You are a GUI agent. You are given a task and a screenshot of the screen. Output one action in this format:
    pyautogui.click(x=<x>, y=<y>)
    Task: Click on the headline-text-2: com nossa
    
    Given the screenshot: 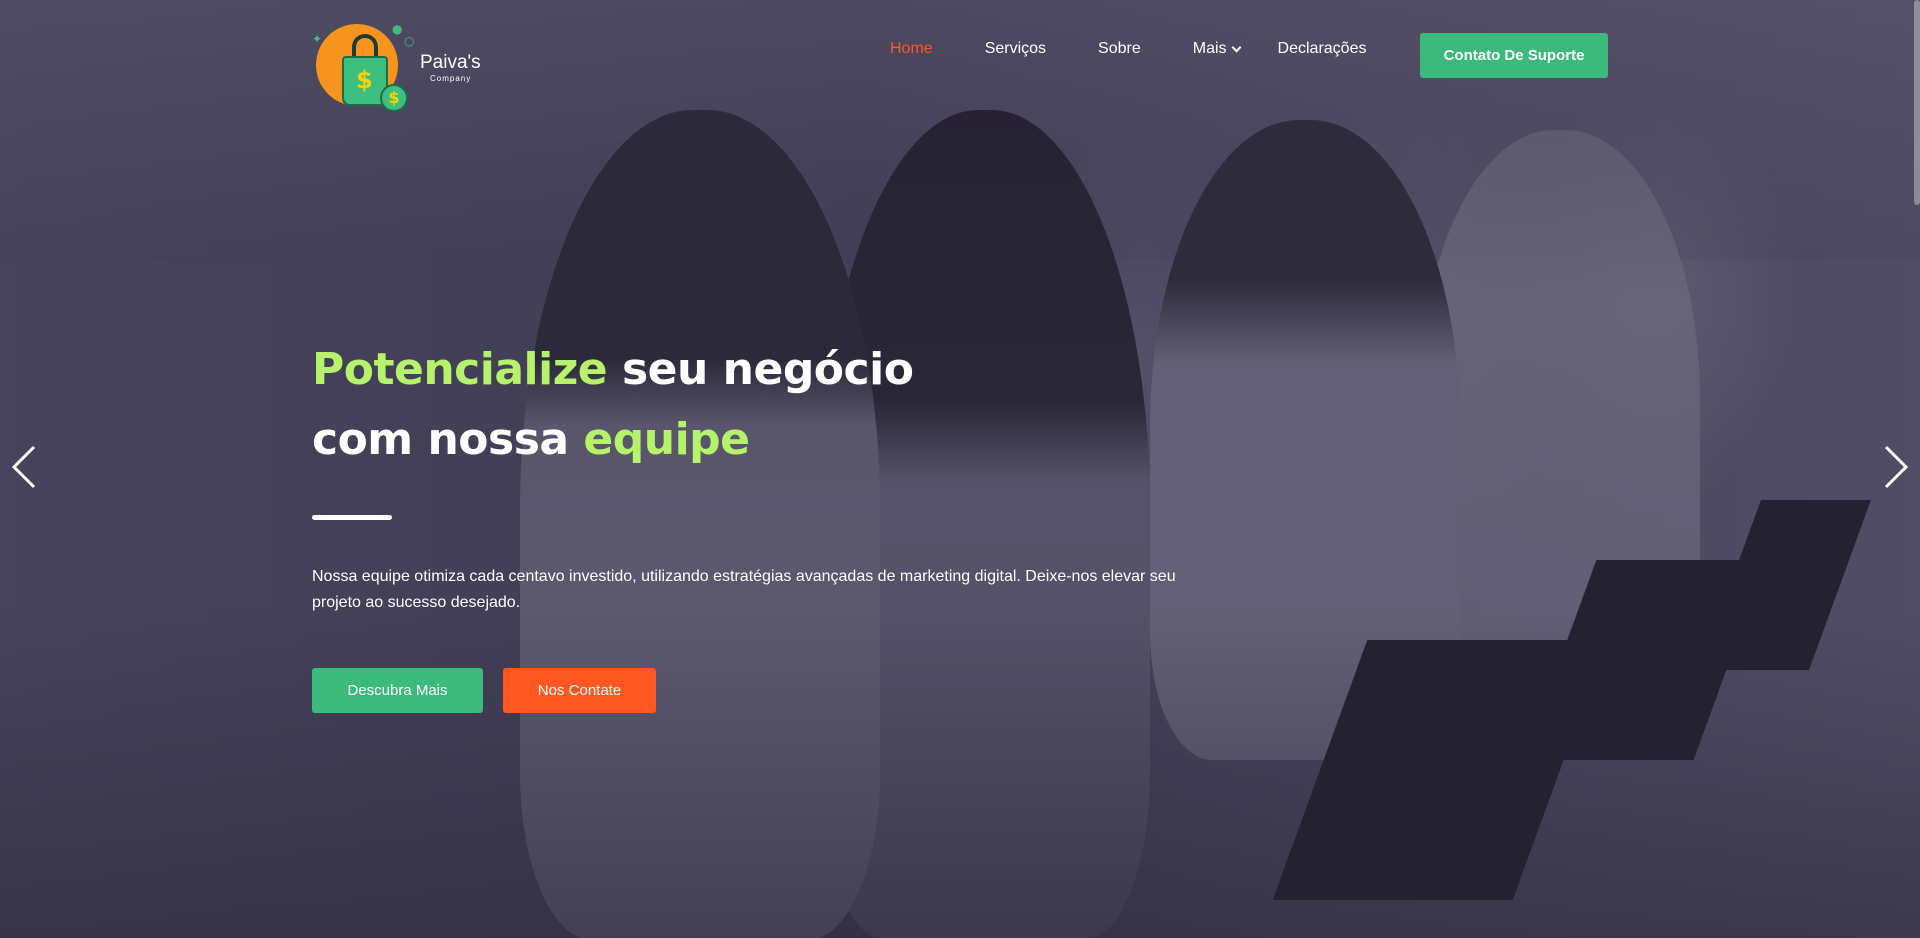 What is the action you would take?
    pyautogui.click(x=448, y=439)
    